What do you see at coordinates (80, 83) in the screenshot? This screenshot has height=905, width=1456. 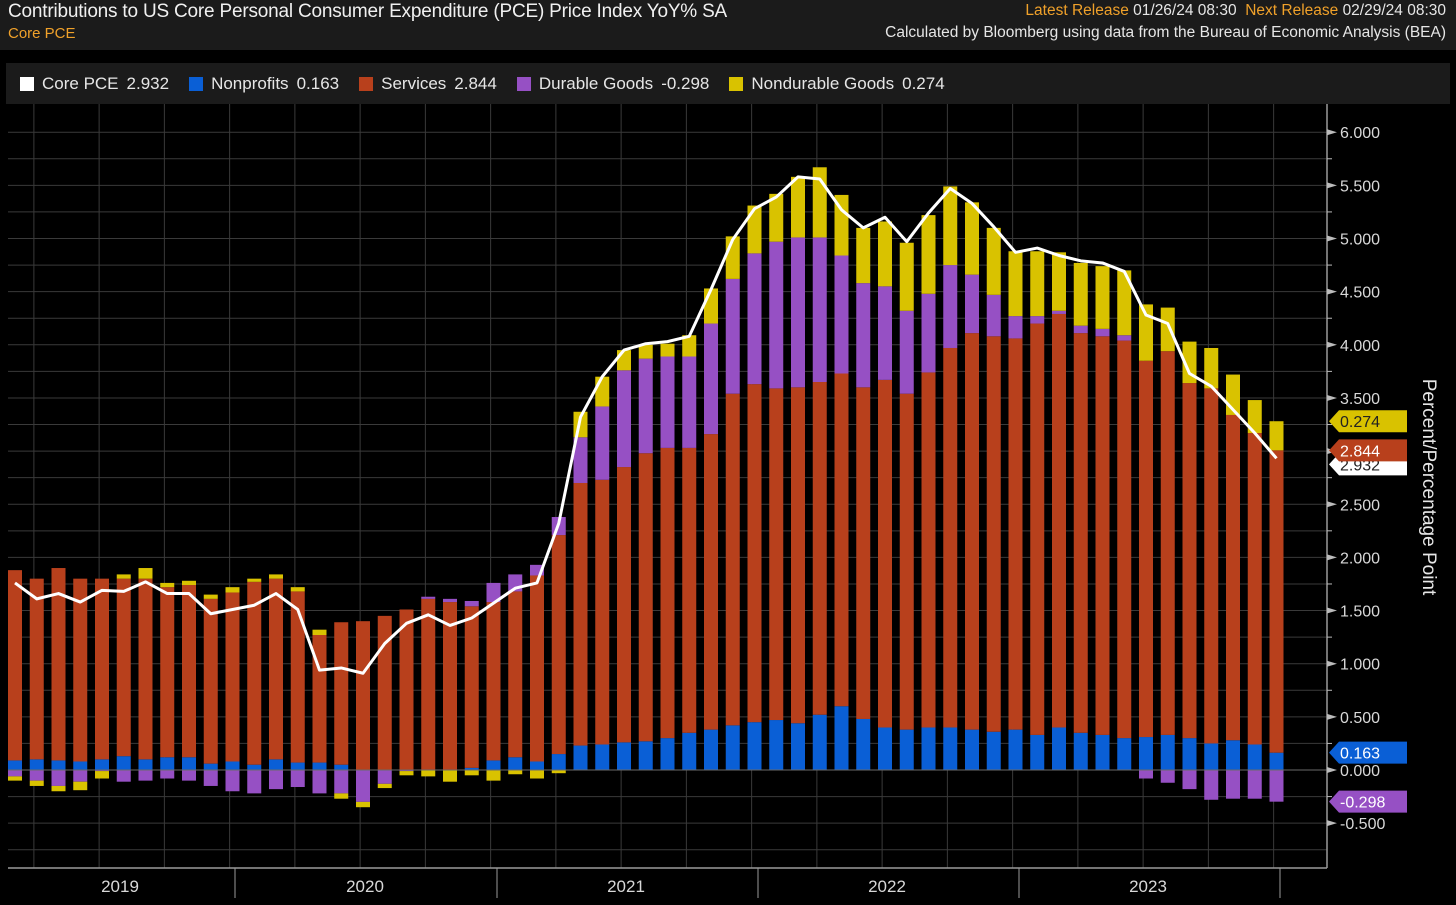 I see `legend-label: Core PCE` at bounding box center [80, 83].